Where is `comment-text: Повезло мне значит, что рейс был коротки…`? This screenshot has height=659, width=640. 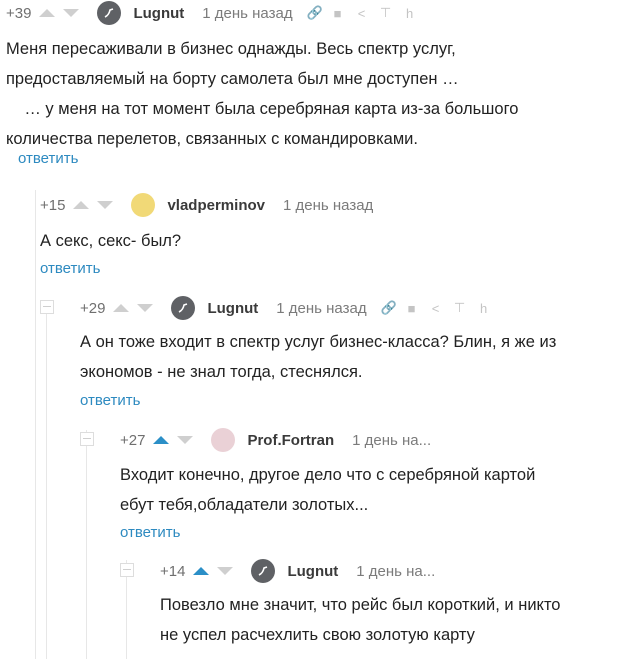 comment-text: Повезло мне значит, что рейс был коротки… is located at coordinates (360, 620).